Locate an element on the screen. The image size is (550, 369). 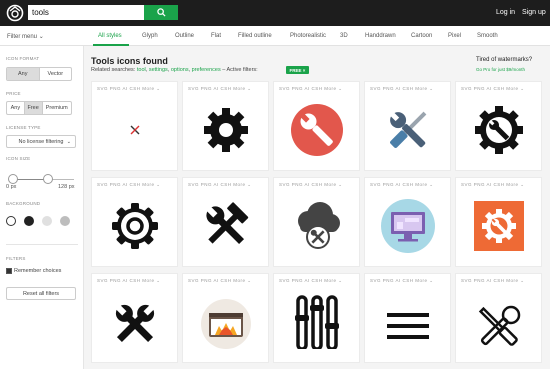
related-link-options: options is located at coordinates (180, 70).